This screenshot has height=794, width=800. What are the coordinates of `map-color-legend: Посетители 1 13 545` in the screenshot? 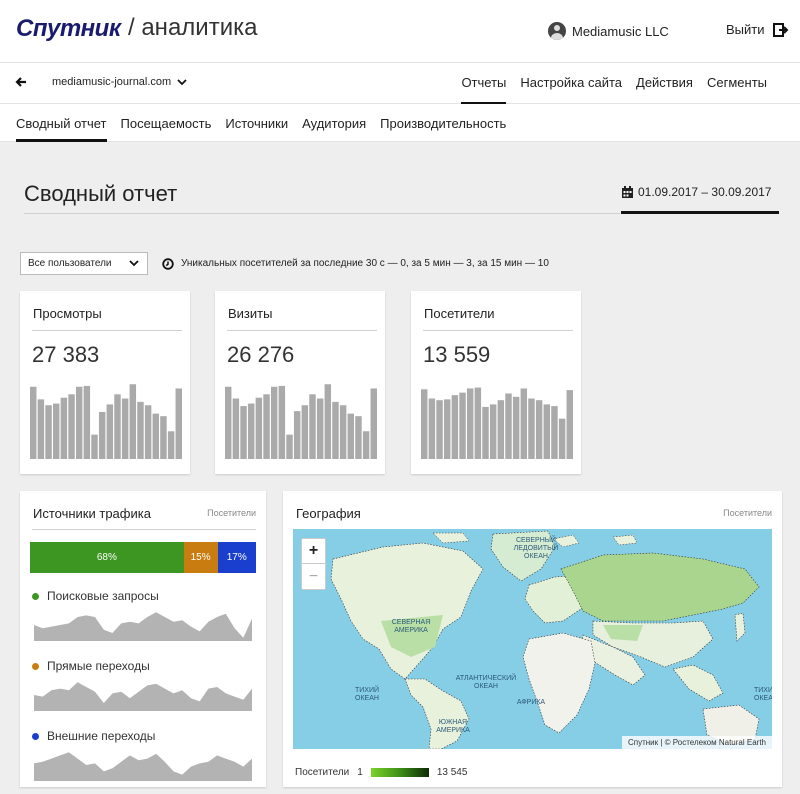 It's located at (381, 772).